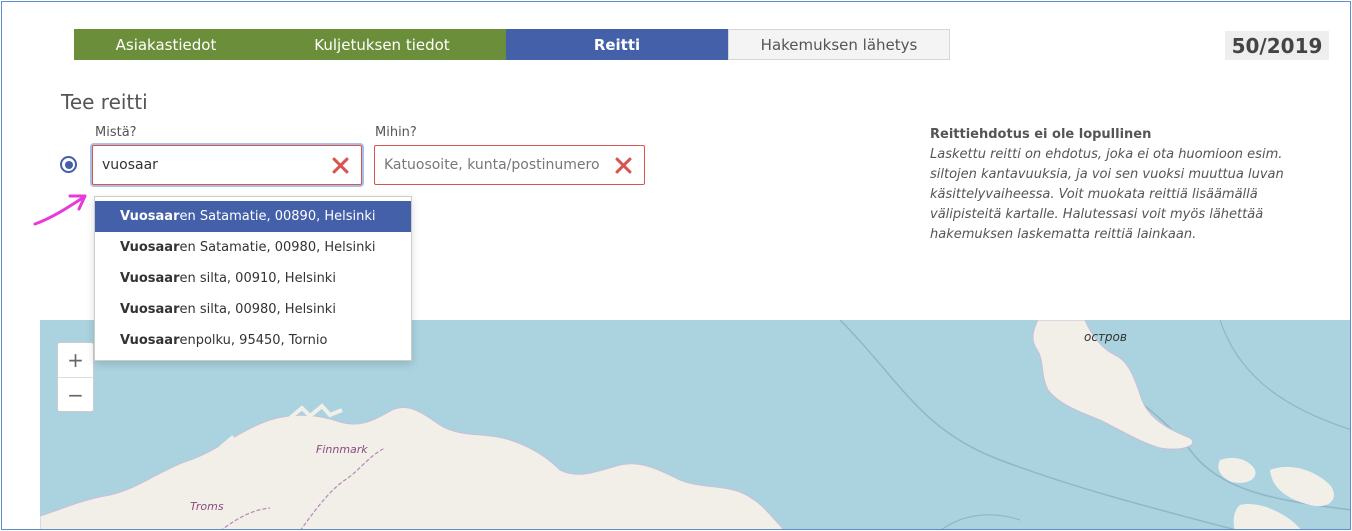  I want to click on step-transport-info: Kuljetuksen tiedot, so click(382, 44).